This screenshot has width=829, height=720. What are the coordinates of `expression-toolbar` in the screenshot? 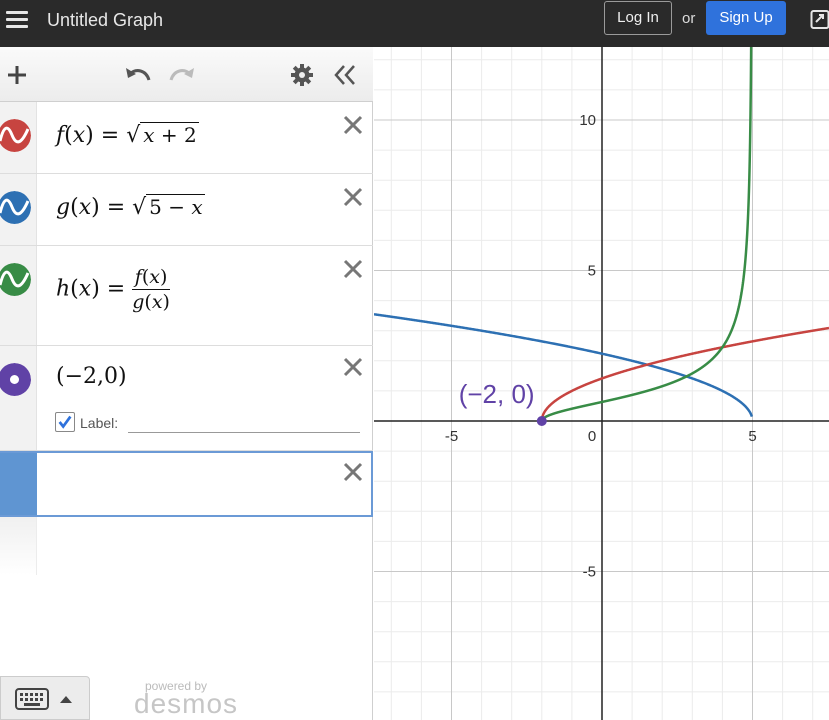 It's located at (186, 74).